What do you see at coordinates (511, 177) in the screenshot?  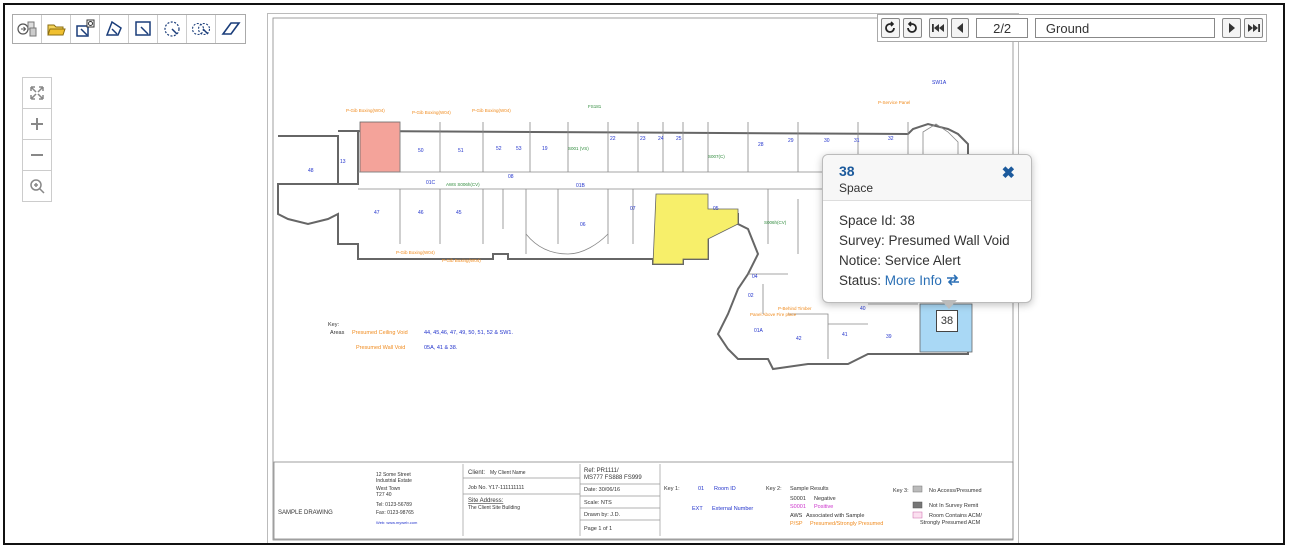 I see `room-label: 08` at bounding box center [511, 177].